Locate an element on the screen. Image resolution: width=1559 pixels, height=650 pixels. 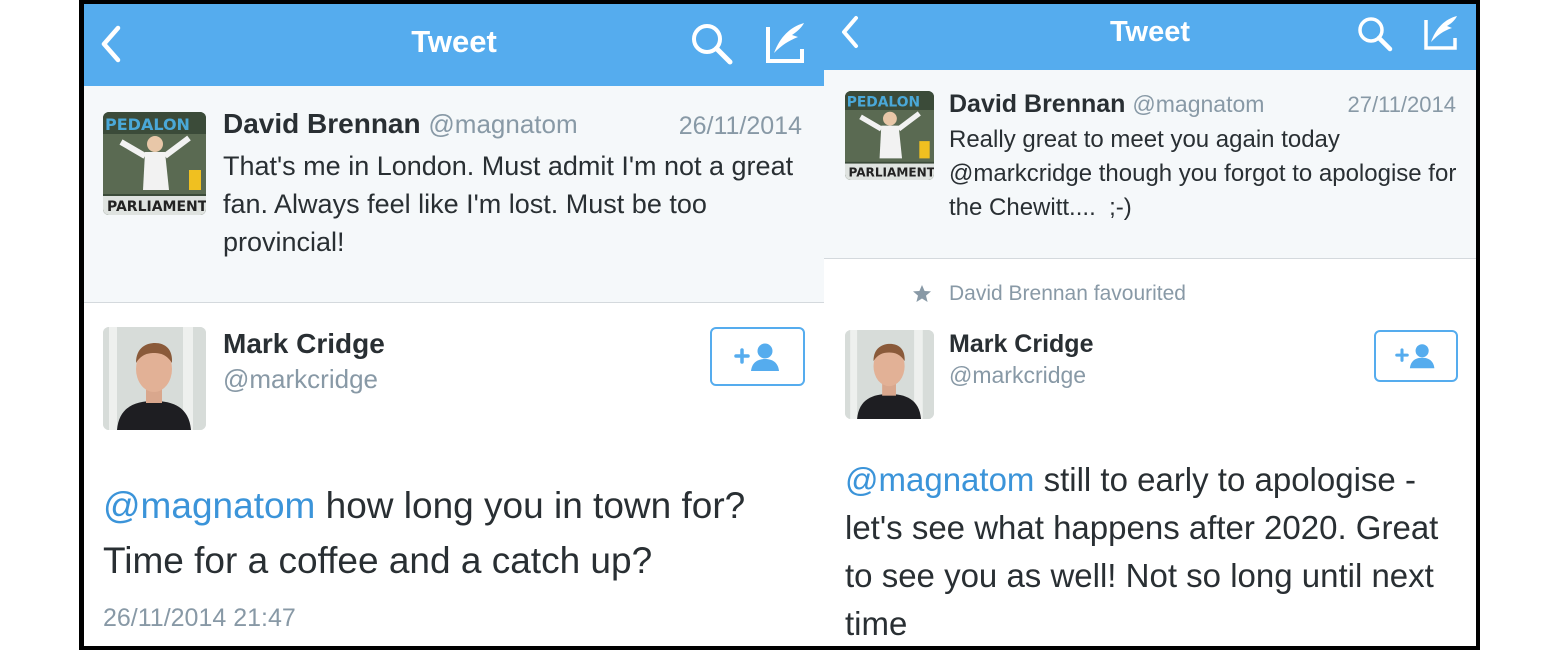
quoted-date: 26/11/2014 is located at coordinates (740, 126).